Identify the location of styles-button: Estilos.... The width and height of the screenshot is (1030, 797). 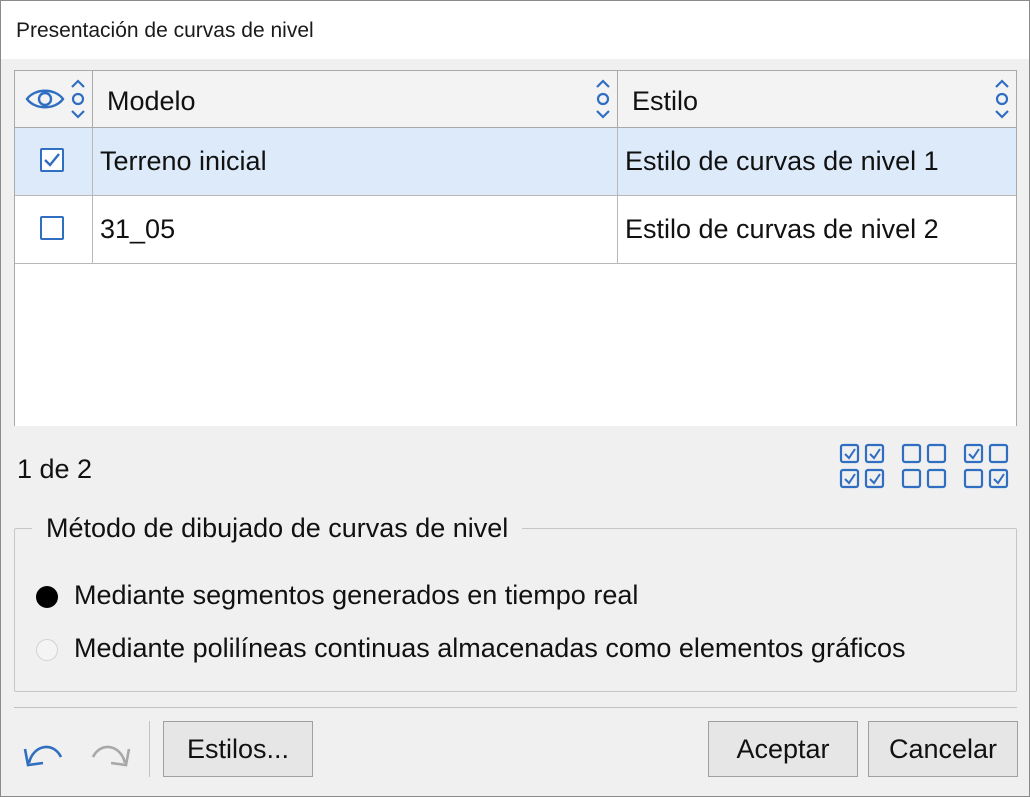
(238, 749).